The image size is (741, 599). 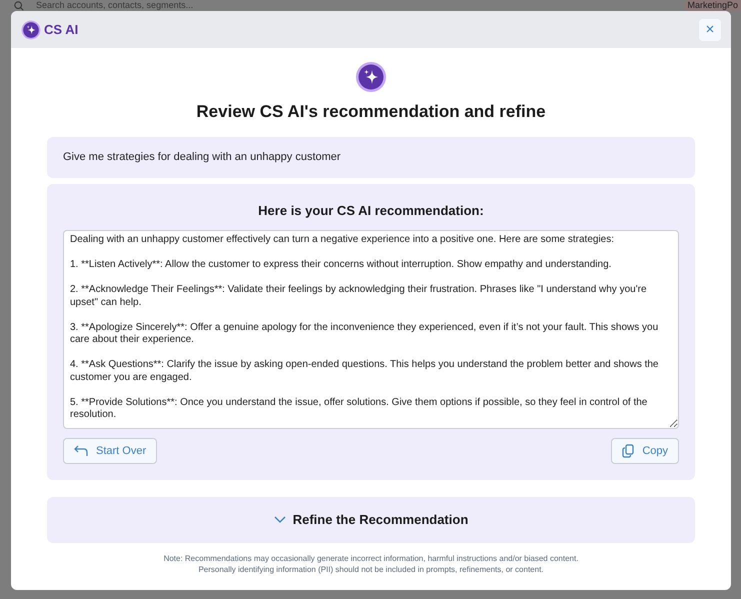 What do you see at coordinates (81, 451) in the screenshot?
I see `return-arrow-icon` at bounding box center [81, 451].